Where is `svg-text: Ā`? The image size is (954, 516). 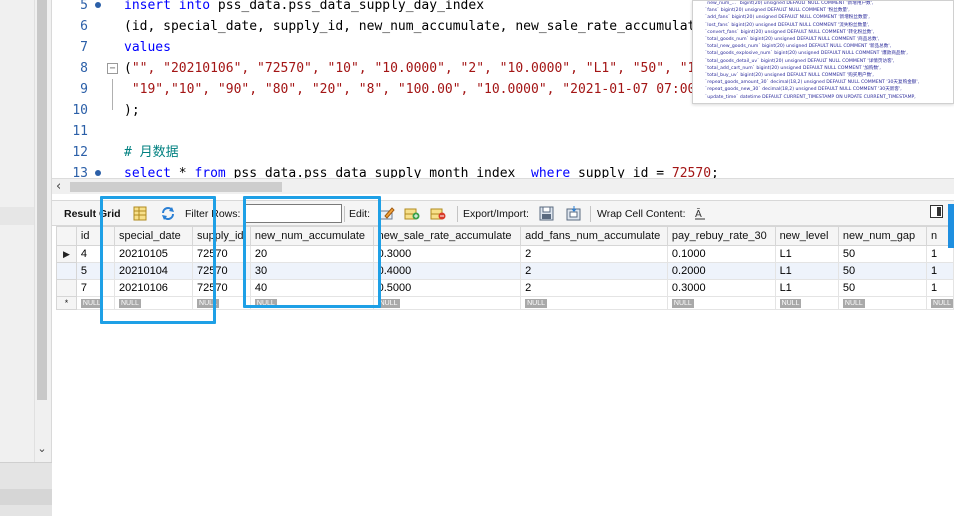 svg-text: Ā is located at coordinates (698, 213).